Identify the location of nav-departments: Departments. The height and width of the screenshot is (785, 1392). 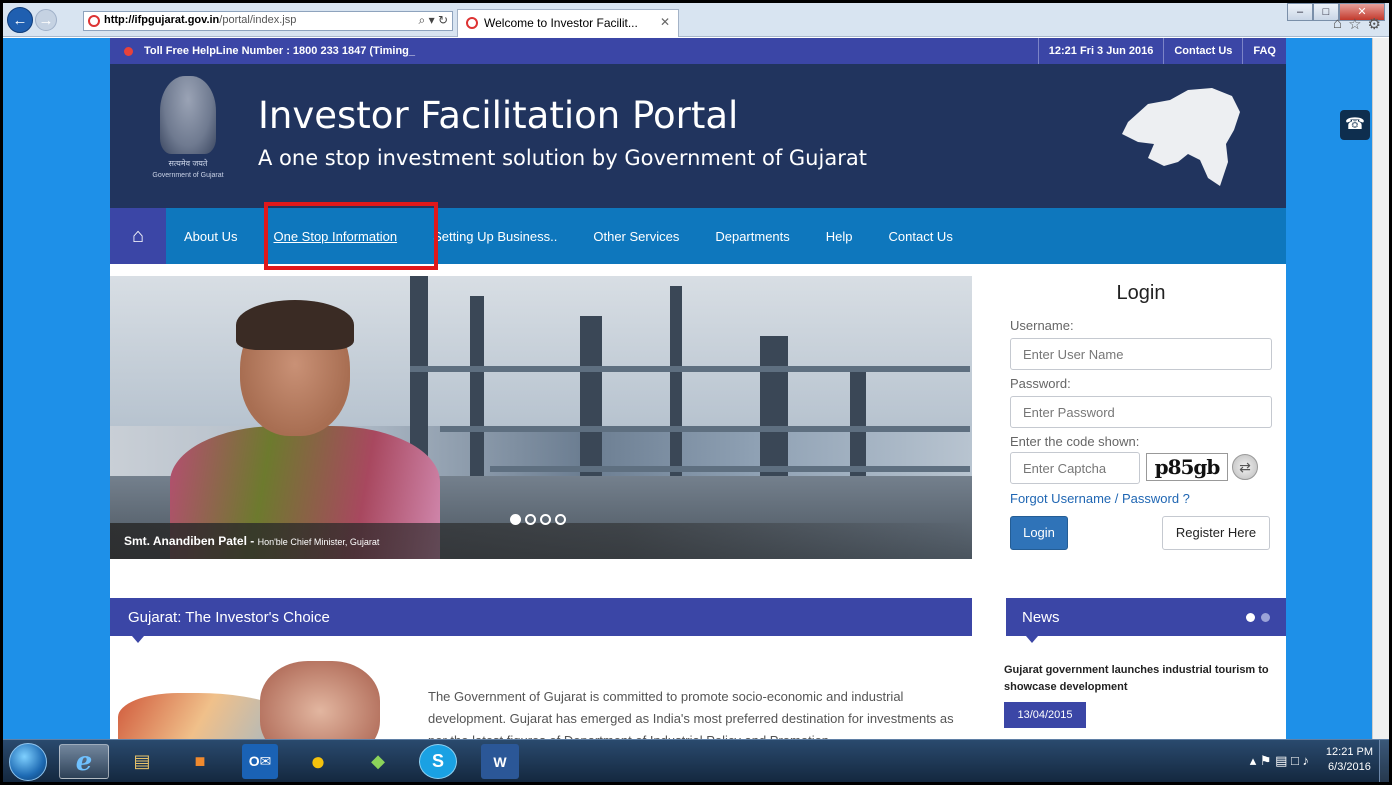
(752, 236).